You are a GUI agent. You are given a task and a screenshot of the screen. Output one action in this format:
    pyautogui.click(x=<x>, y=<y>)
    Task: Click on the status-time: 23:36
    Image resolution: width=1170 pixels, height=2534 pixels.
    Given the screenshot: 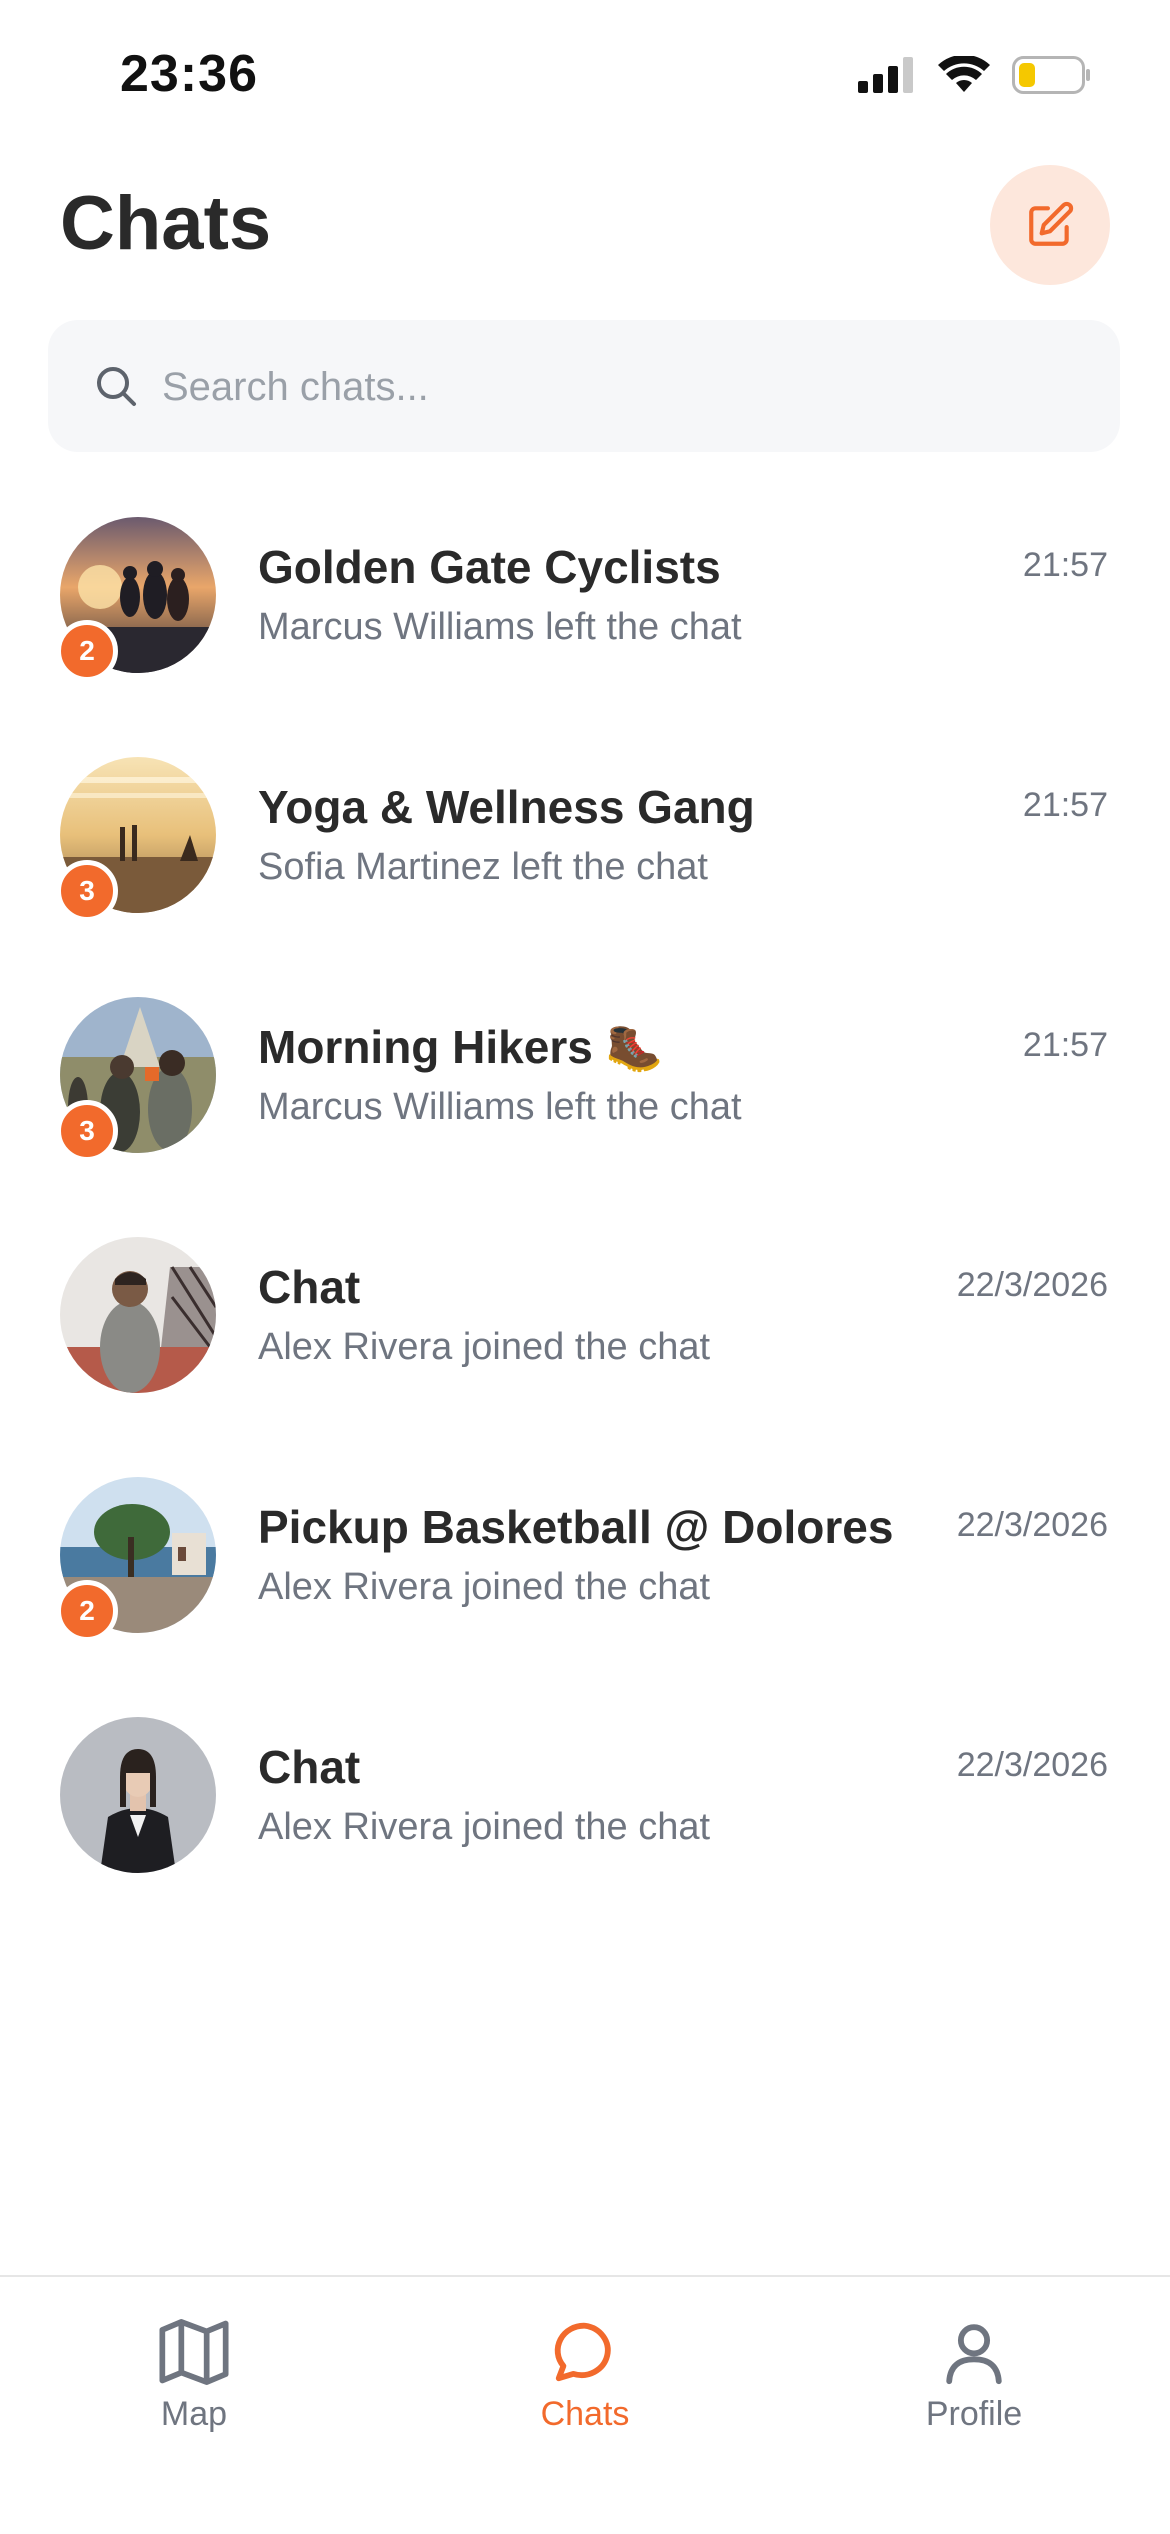 What is the action you would take?
    pyautogui.click(x=189, y=74)
    